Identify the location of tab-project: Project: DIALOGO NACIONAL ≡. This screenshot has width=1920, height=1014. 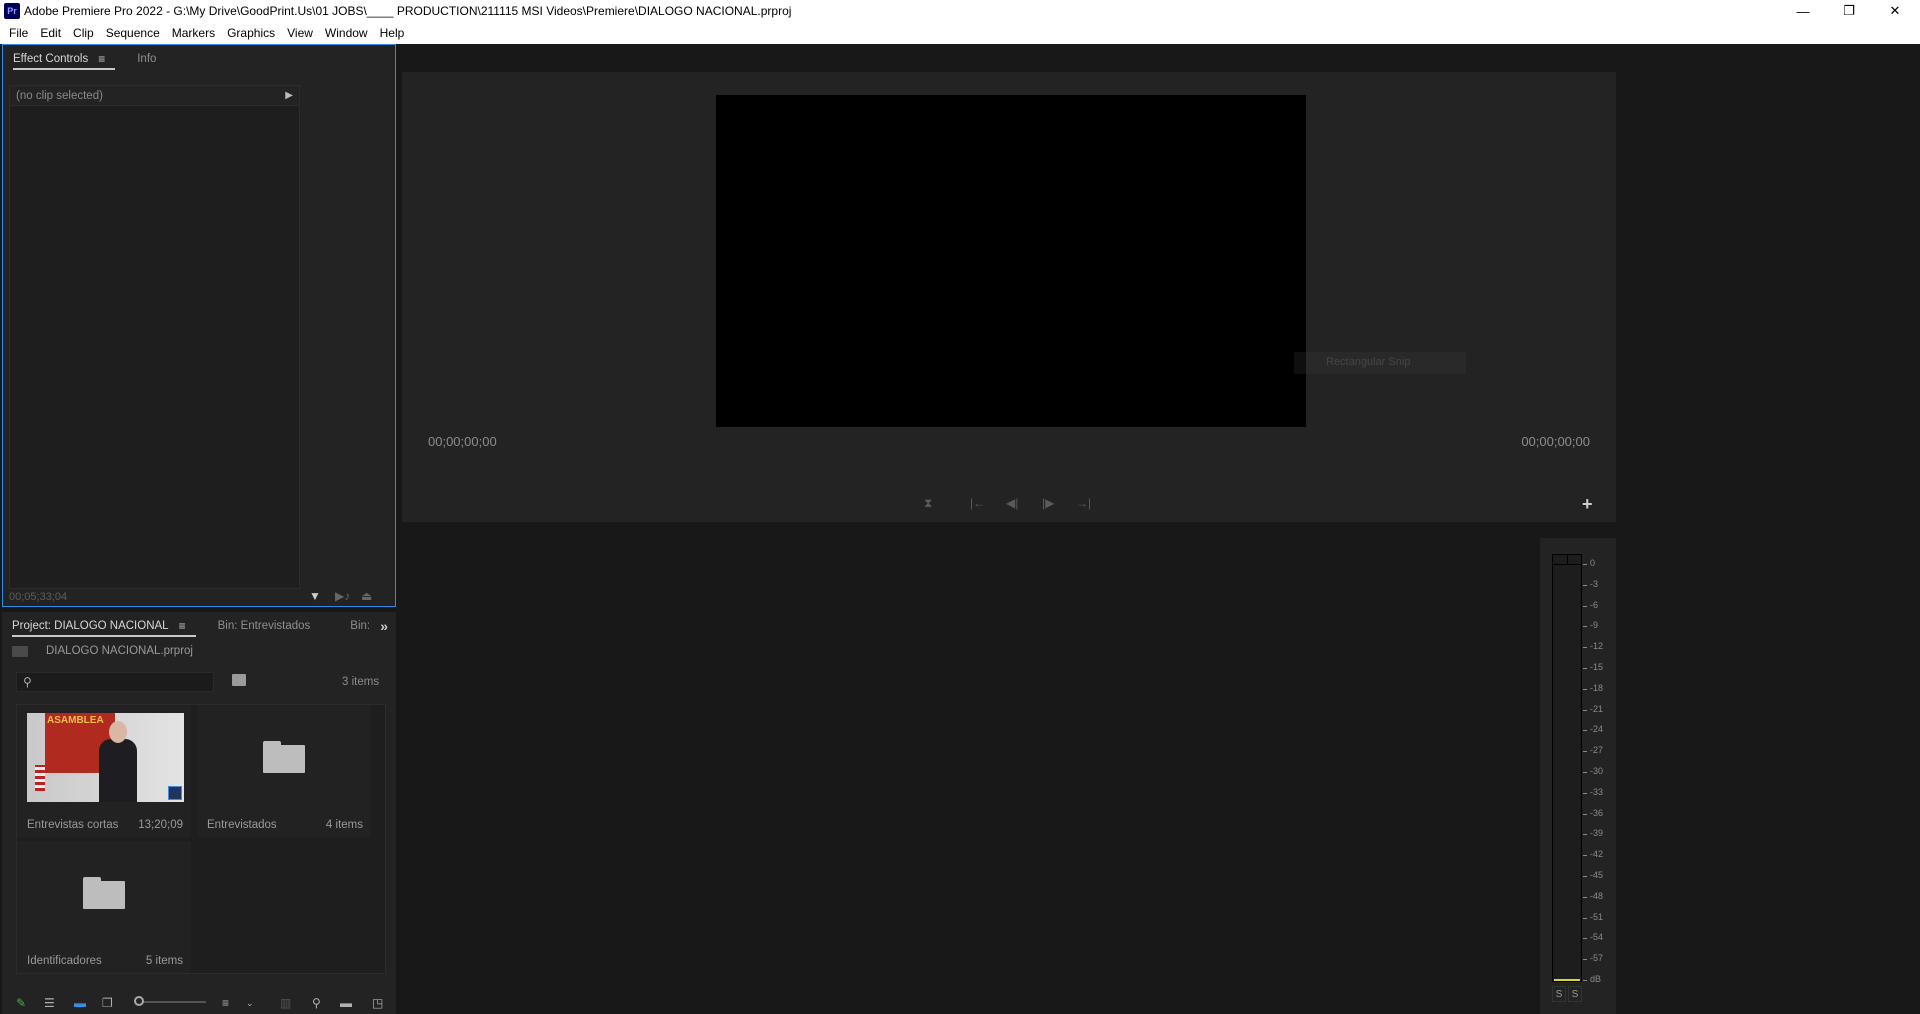
(99, 626).